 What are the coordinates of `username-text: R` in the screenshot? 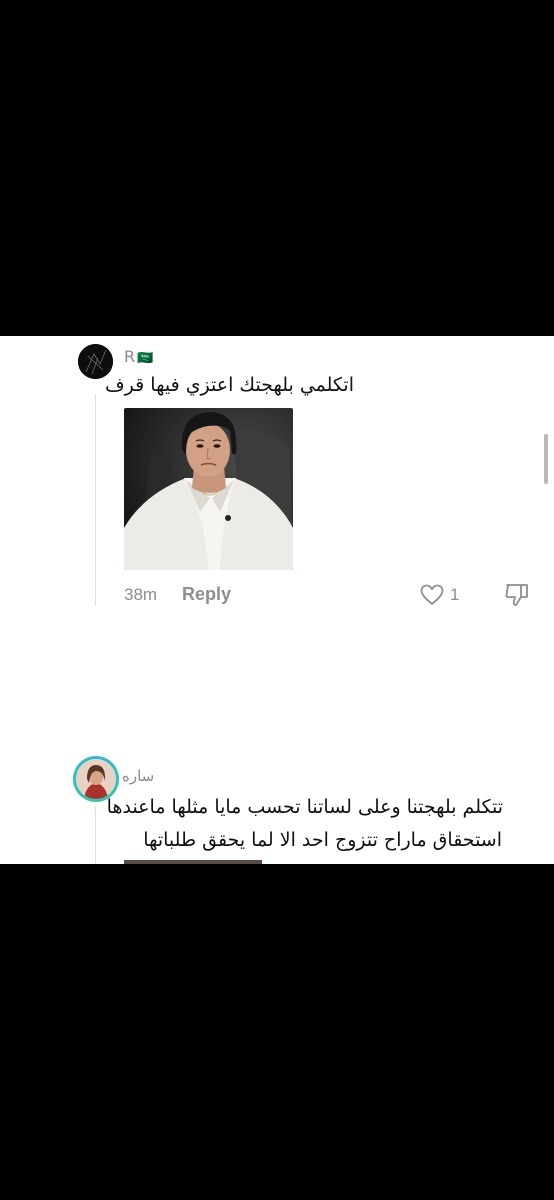 It's located at (130, 356).